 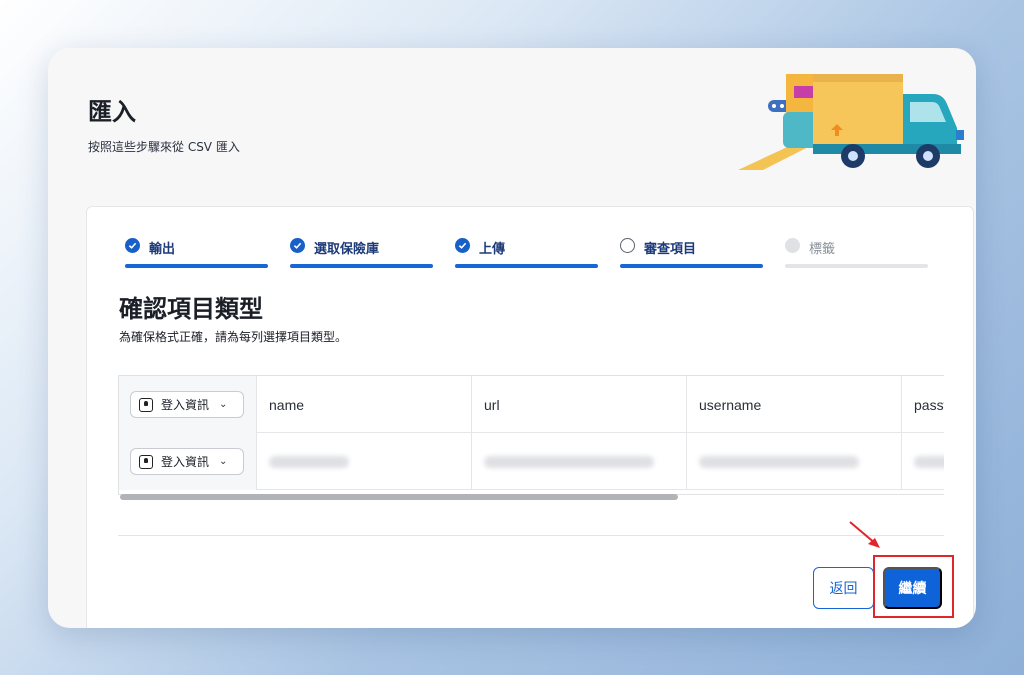 What do you see at coordinates (162, 249) in the screenshot?
I see `step-label: 輸出` at bounding box center [162, 249].